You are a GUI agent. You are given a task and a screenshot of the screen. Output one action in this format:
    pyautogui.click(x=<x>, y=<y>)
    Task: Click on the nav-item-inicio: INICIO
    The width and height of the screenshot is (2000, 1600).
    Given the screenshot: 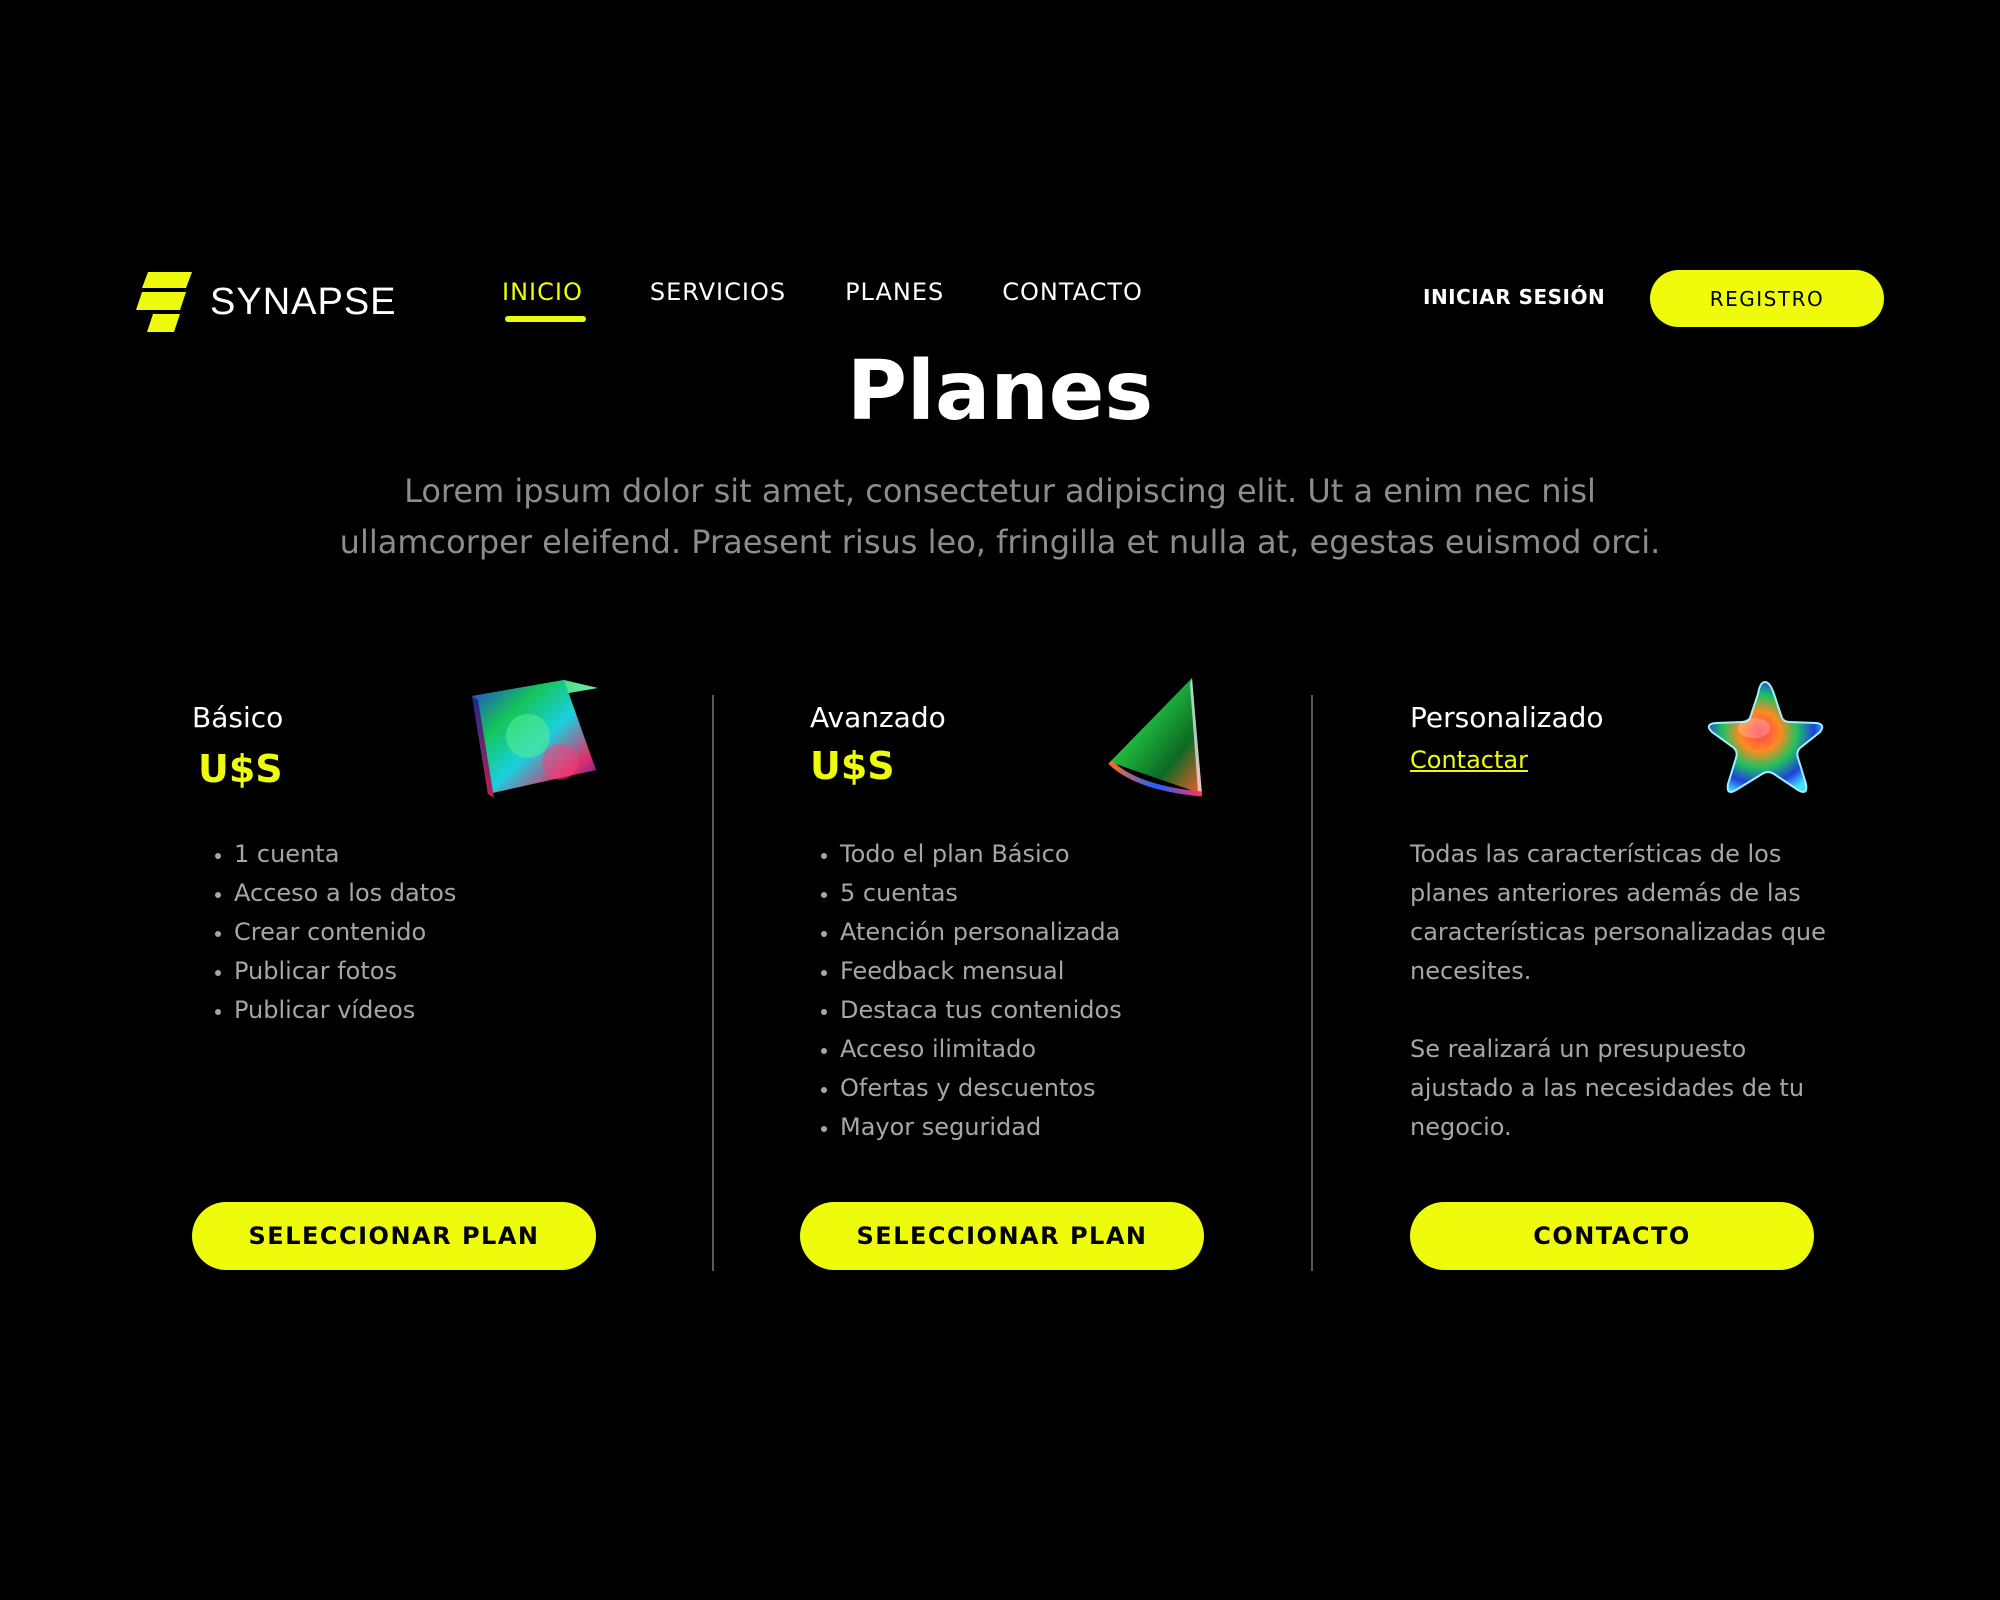 What is the action you would take?
    pyautogui.click(x=544, y=300)
    